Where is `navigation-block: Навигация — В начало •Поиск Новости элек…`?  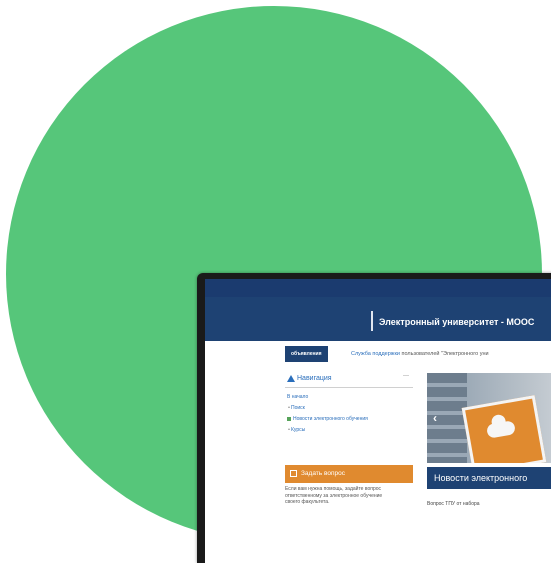
navigation-block: Навигация — В начало •Поиск Новости элек… is located at coordinates (349, 418).